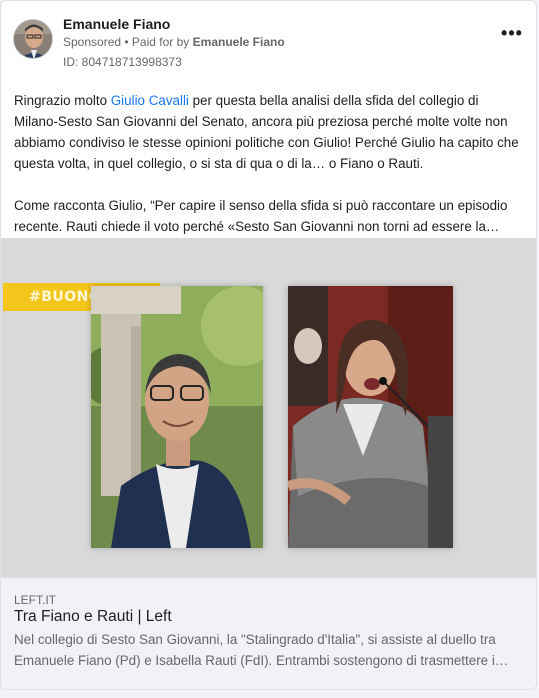 Image resolution: width=539 pixels, height=698 pixels. What do you see at coordinates (93, 617) in the screenshot?
I see `link-title: Tra Fiano e Rauti | Left` at bounding box center [93, 617].